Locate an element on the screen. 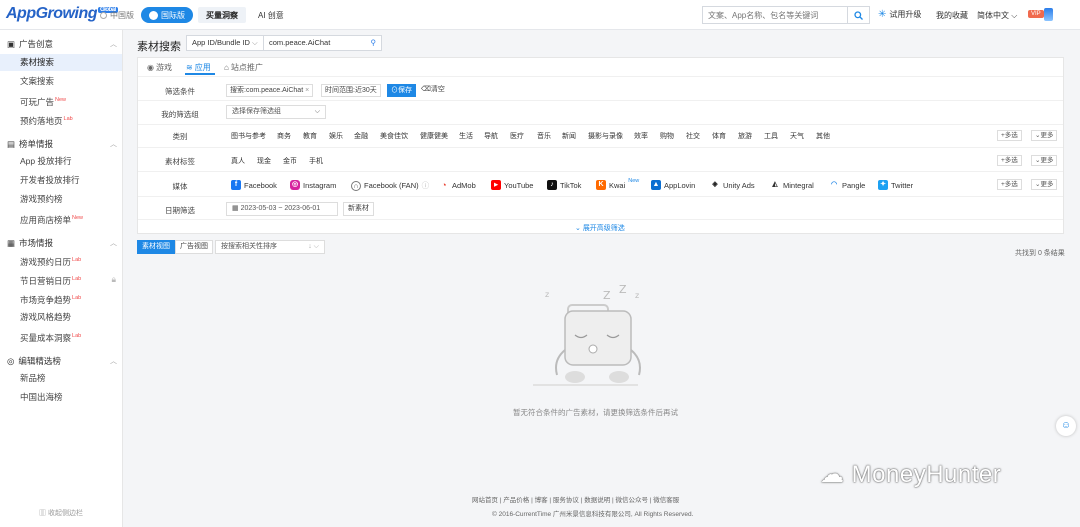 Image resolution: width=1080 pixels, height=527 pixels. category-chip: 摄影与录像 is located at coordinates (605, 136).